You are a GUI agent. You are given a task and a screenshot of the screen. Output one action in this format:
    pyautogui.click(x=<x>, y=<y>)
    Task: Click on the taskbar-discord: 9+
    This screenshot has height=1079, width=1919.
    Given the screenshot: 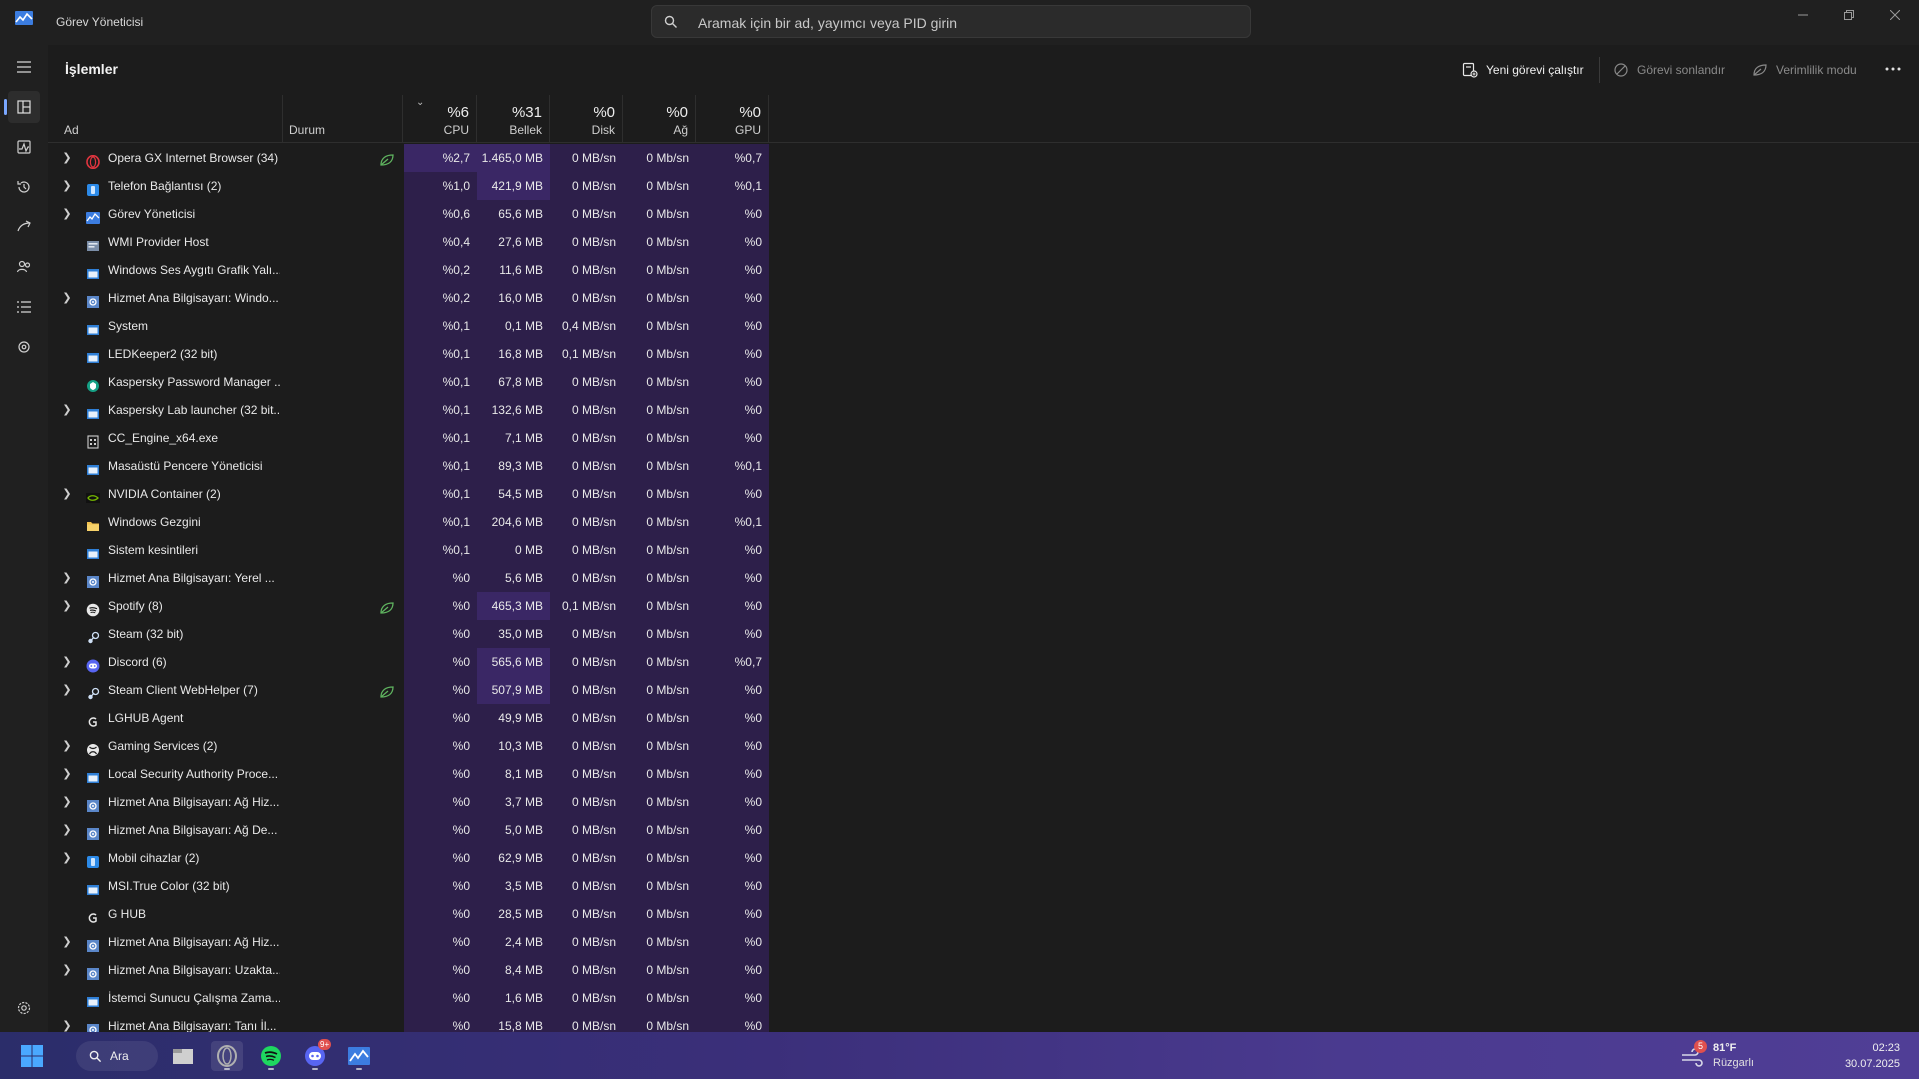 What is the action you would take?
    pyautogui.click(x=315, y=1055)
    